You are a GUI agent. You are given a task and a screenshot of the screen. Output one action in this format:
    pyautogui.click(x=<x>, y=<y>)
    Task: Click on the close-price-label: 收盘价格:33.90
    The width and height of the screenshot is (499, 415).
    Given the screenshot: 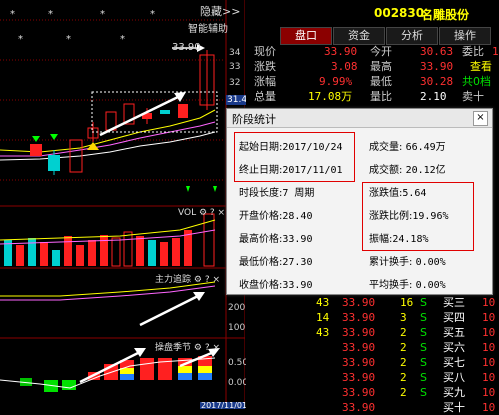 What is the action you would take?
    pyautogui.click(x=276, y=285)
    